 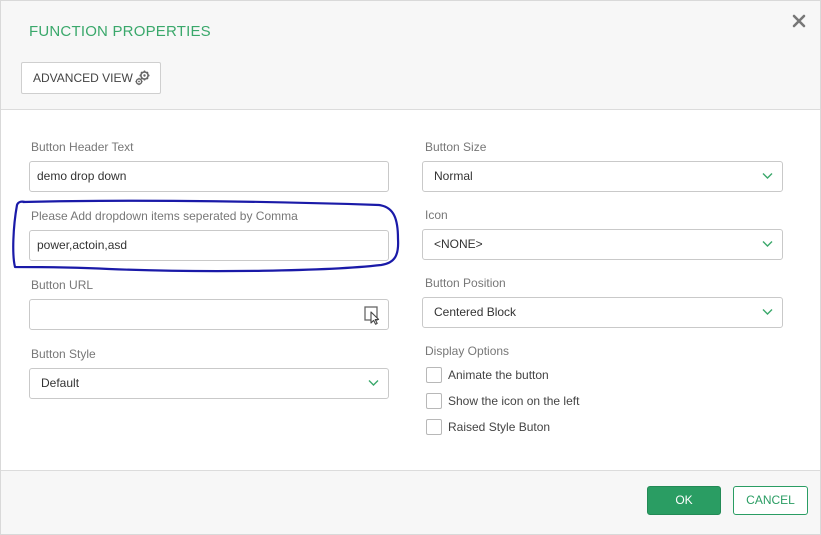 What do you see at coordinates (436, 215) in the screenshot?
I see `icon-label: Icon` at bounding box center [436, 215].